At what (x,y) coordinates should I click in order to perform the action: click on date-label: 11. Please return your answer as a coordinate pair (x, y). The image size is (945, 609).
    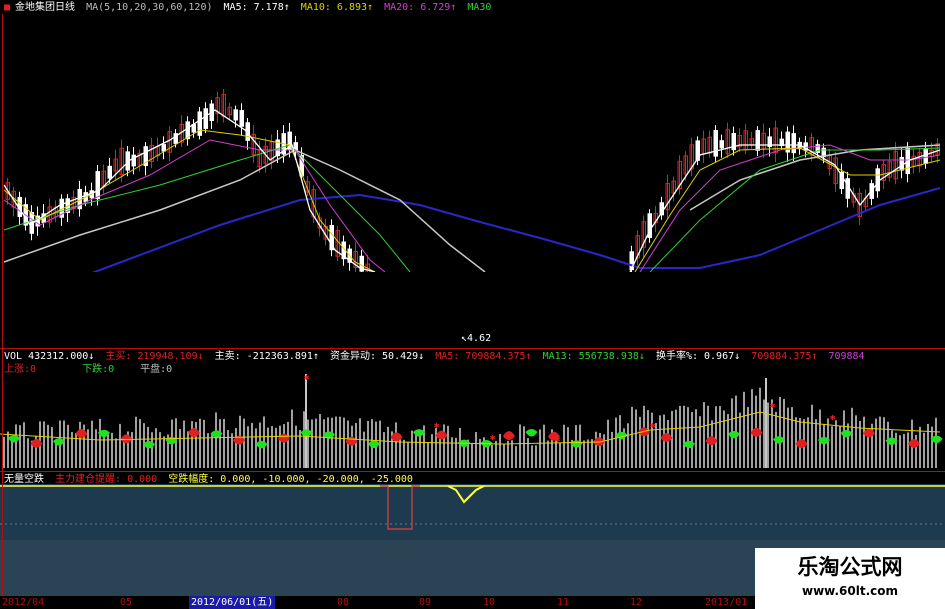
    Looking at the image, I should click on (563, 602).